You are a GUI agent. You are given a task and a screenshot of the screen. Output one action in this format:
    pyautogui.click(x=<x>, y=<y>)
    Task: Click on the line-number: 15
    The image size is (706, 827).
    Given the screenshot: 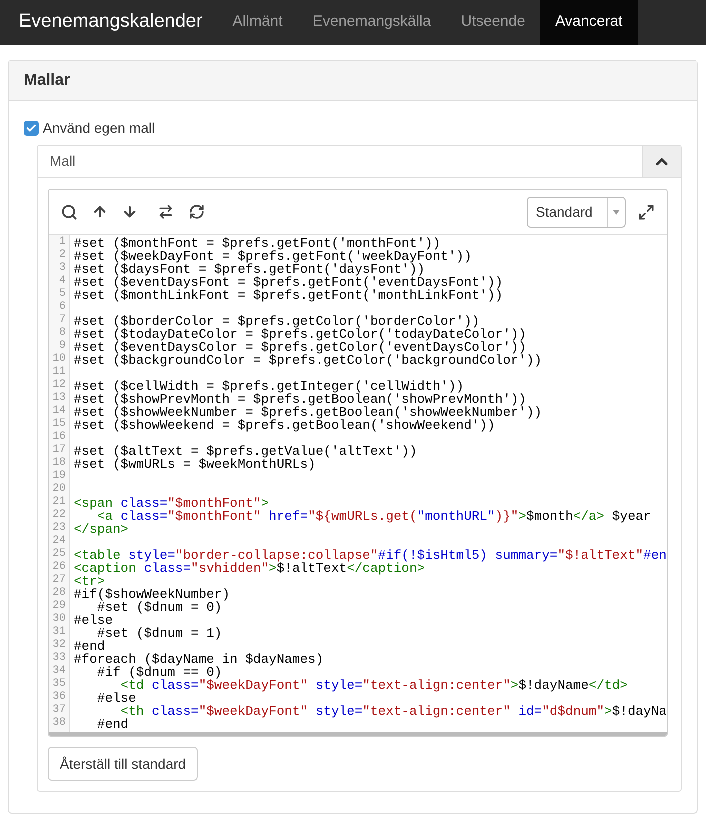 What is the action you would take?
    pyautogui.click(x=59, y=424)
    